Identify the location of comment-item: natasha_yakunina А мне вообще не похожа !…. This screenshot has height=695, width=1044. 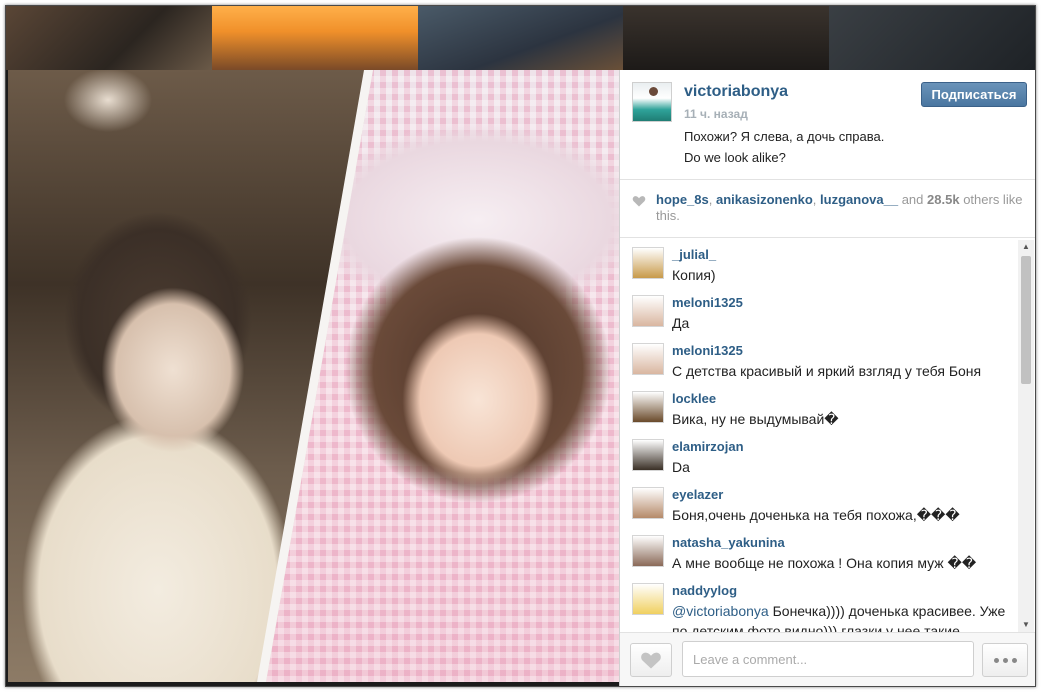
(819, 552).